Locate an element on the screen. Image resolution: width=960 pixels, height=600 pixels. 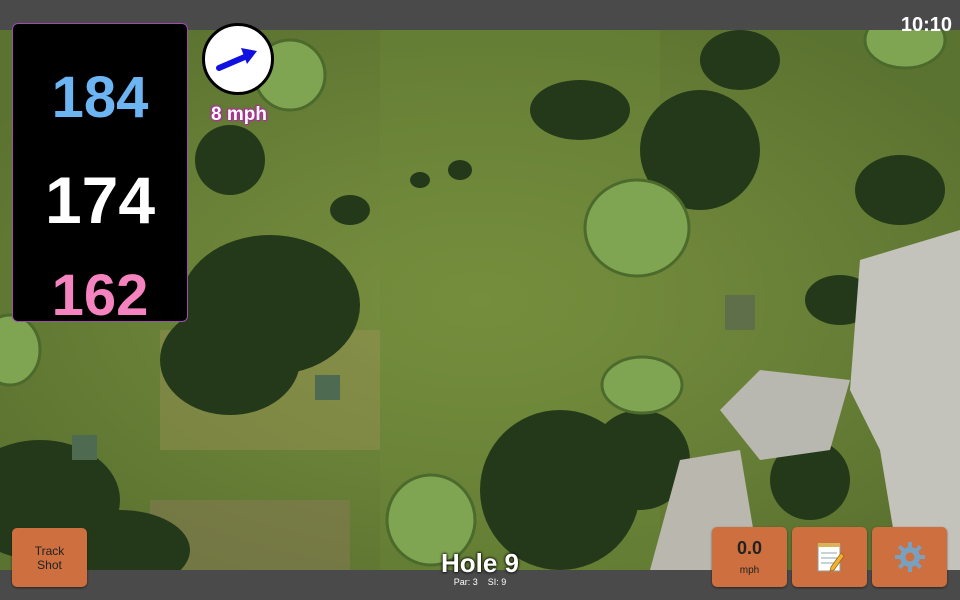
speed-unit: mph is located at coordinates (749, 570).